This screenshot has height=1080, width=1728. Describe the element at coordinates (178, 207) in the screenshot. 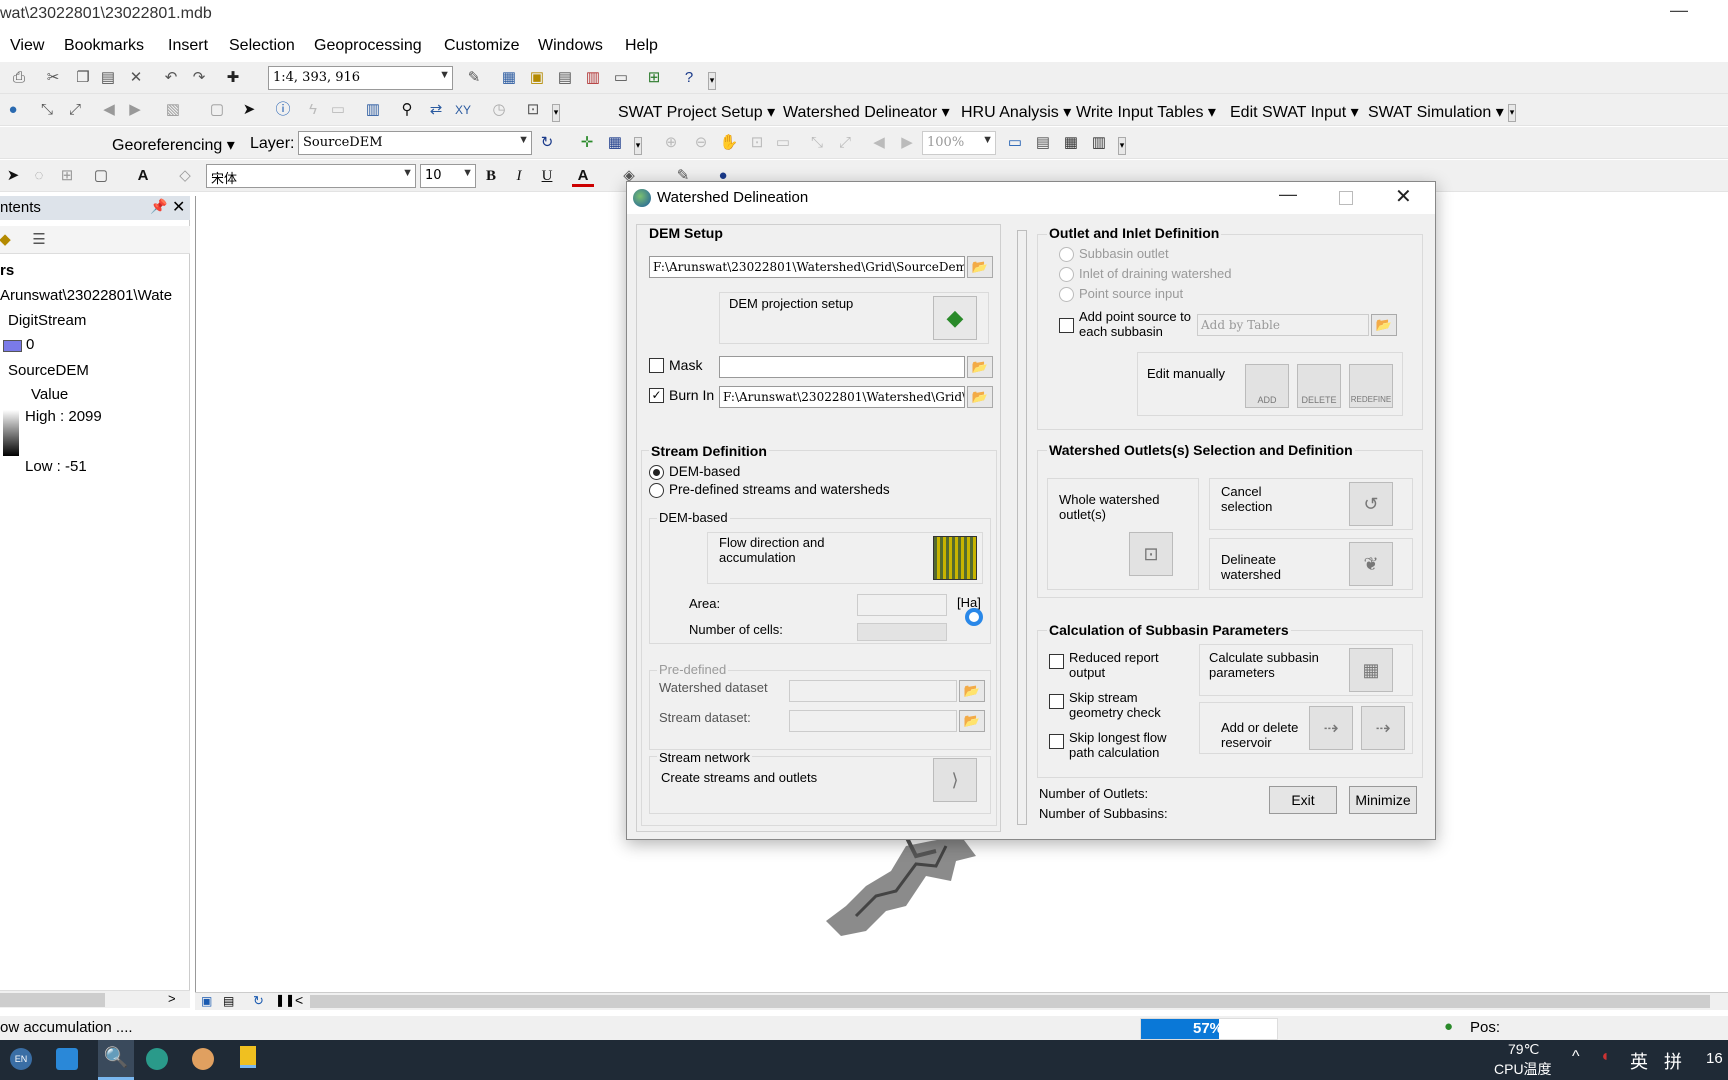

I see `close-icon: ✕` at that location.